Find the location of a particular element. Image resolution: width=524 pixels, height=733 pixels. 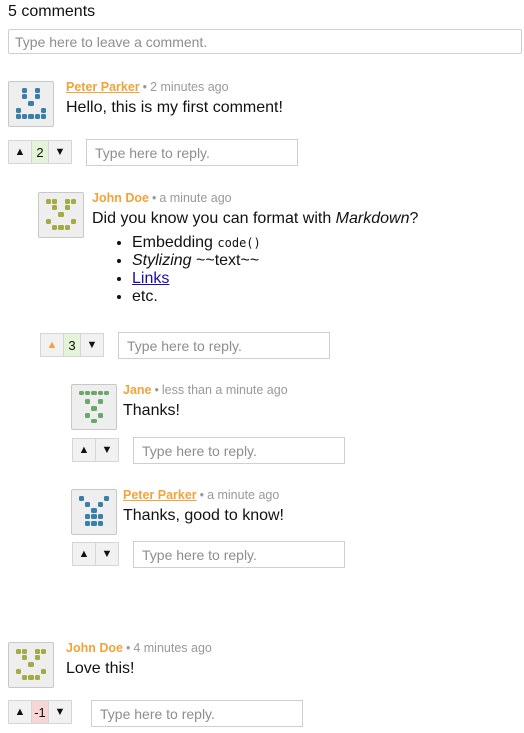

comment-meta: John Doe • a minute ago is located at coordinates (162, 198).